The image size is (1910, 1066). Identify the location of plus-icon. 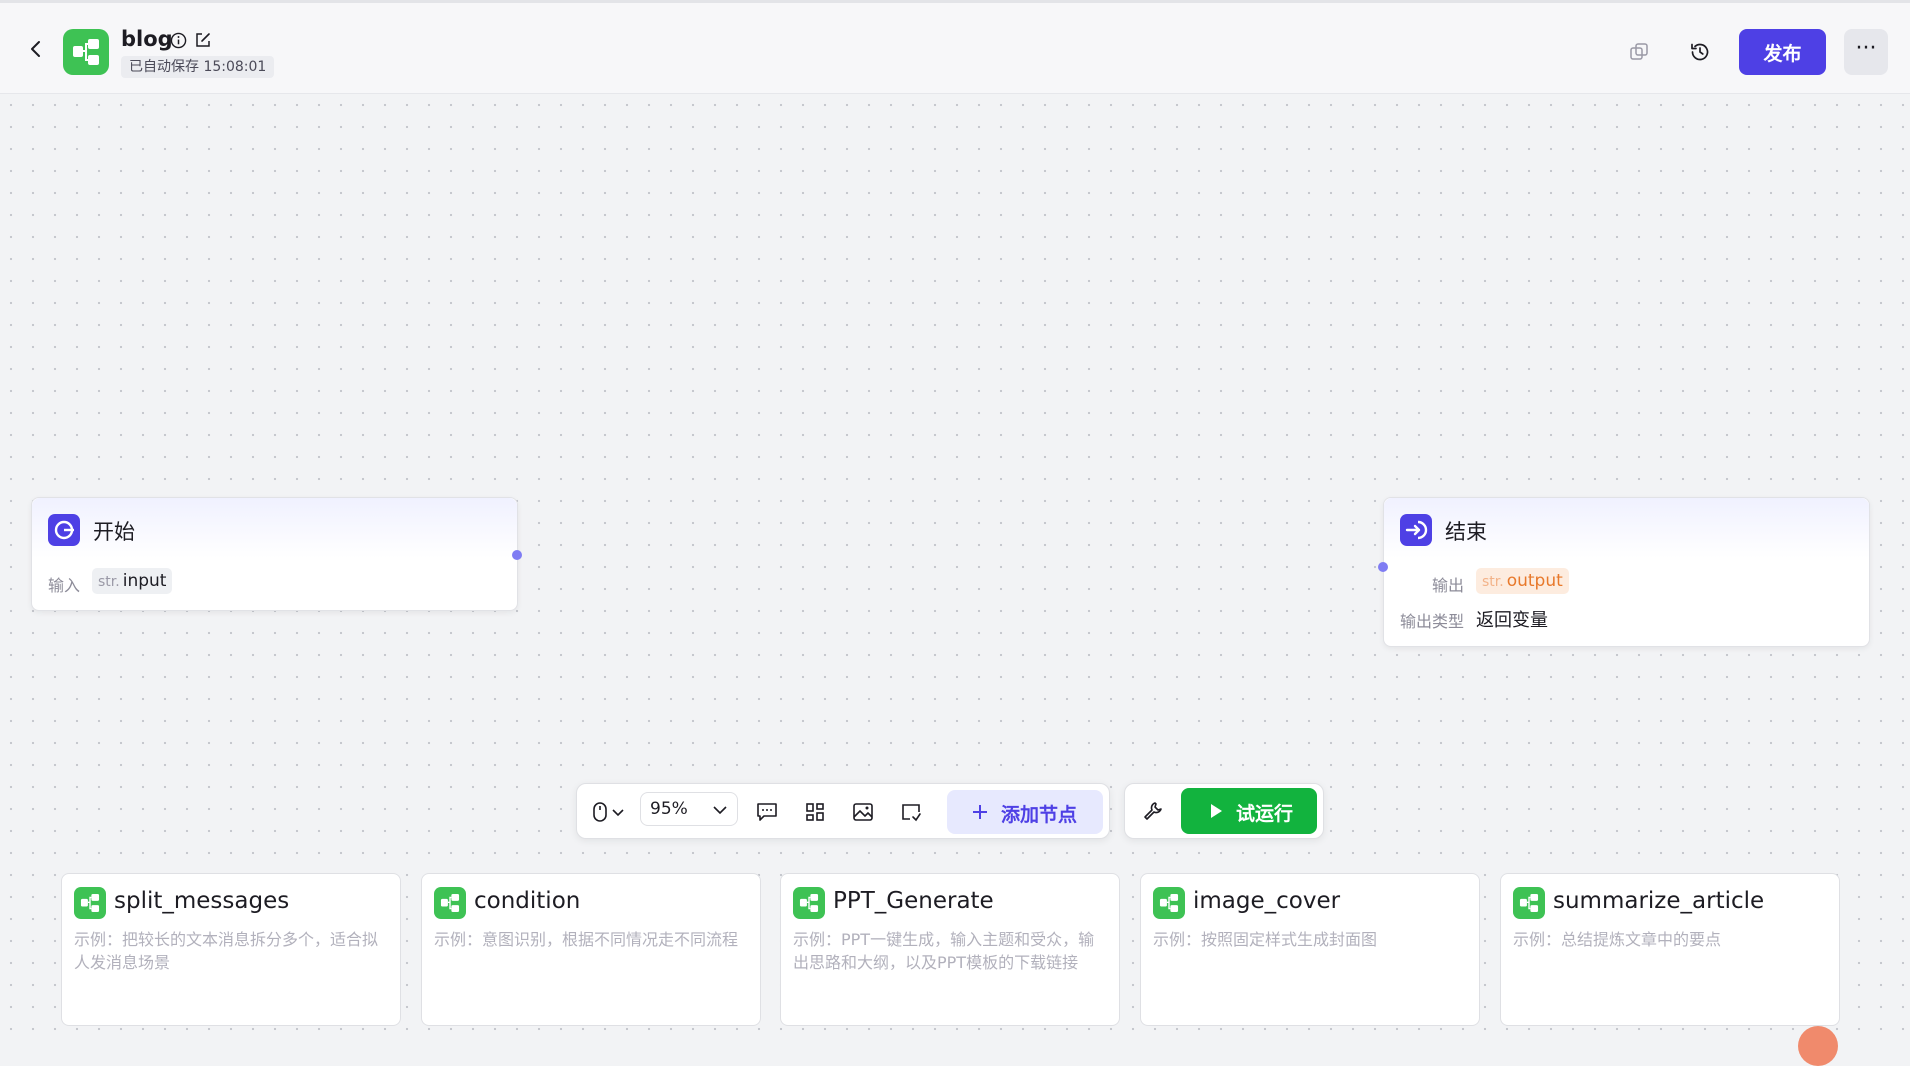
(980, 812).